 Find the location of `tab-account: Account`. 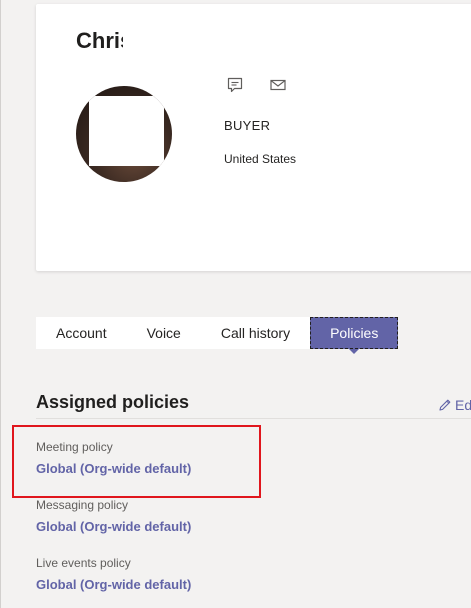

tab-account: Account is located at coordinates (81, 333).